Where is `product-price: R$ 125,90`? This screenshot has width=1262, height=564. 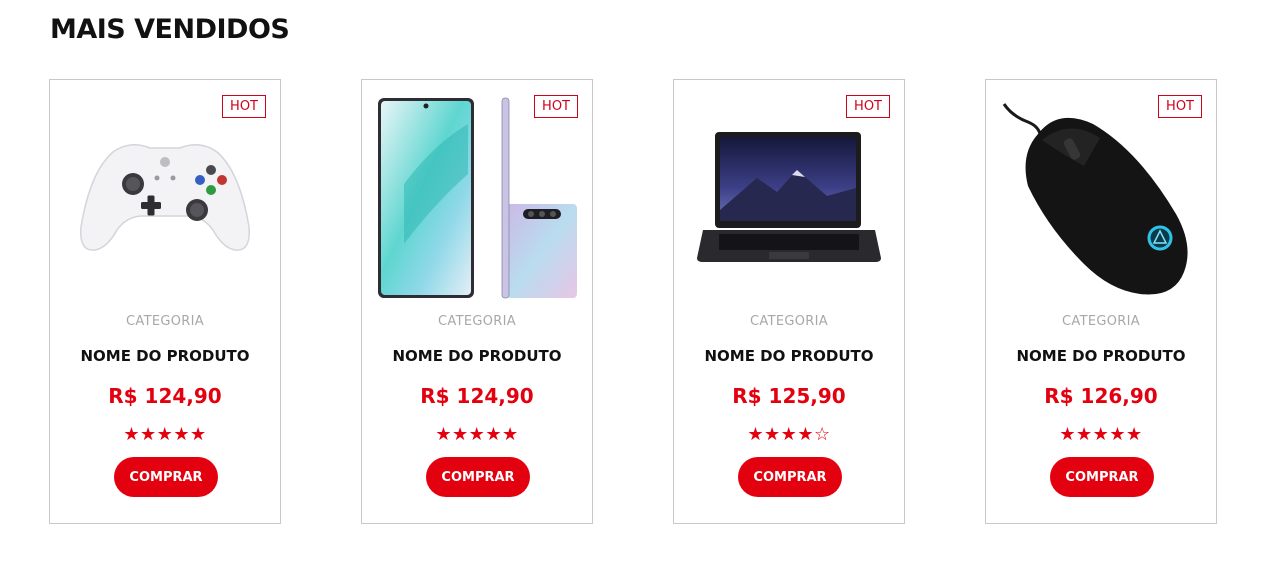
product-price: R$ 125,90 is located at coordinates (789, 396).